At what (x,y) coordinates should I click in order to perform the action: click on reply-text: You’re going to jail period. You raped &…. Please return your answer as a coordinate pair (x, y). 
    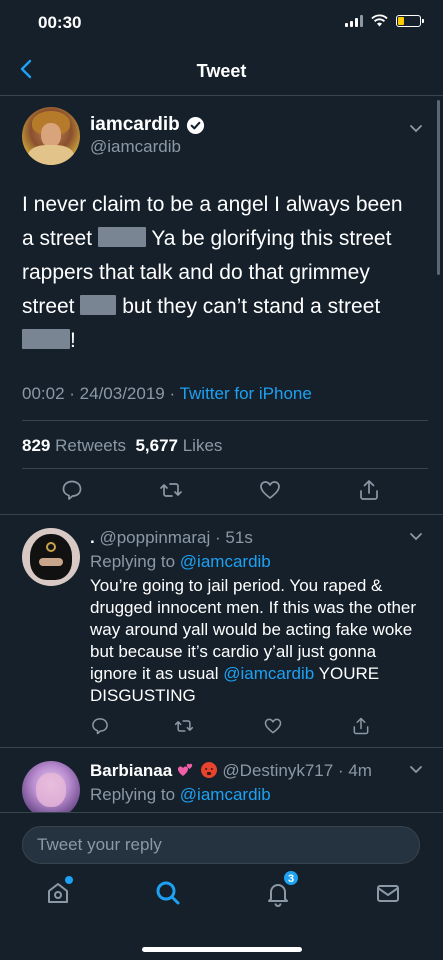
    Looking at the image, I should click on (253, 640).